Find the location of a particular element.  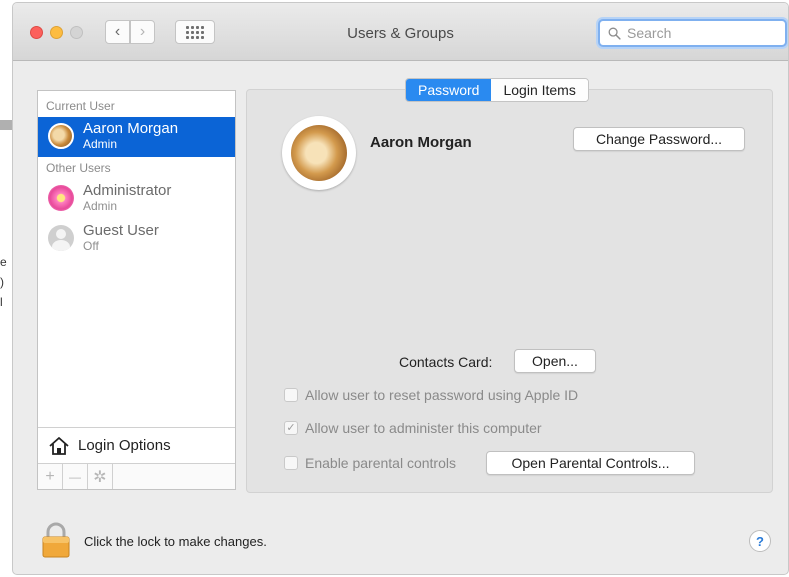

tab-bar: Password Login Items is located at coordinates (497, 90).